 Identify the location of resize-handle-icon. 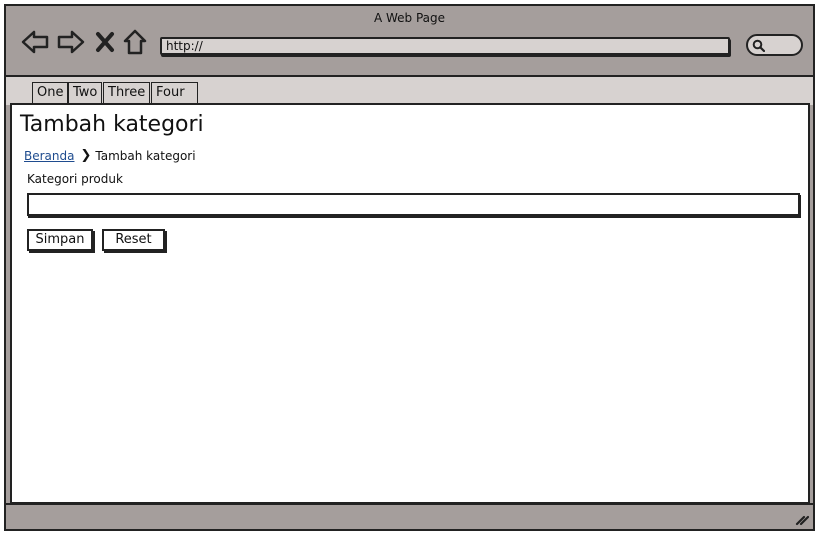
(802, 519).